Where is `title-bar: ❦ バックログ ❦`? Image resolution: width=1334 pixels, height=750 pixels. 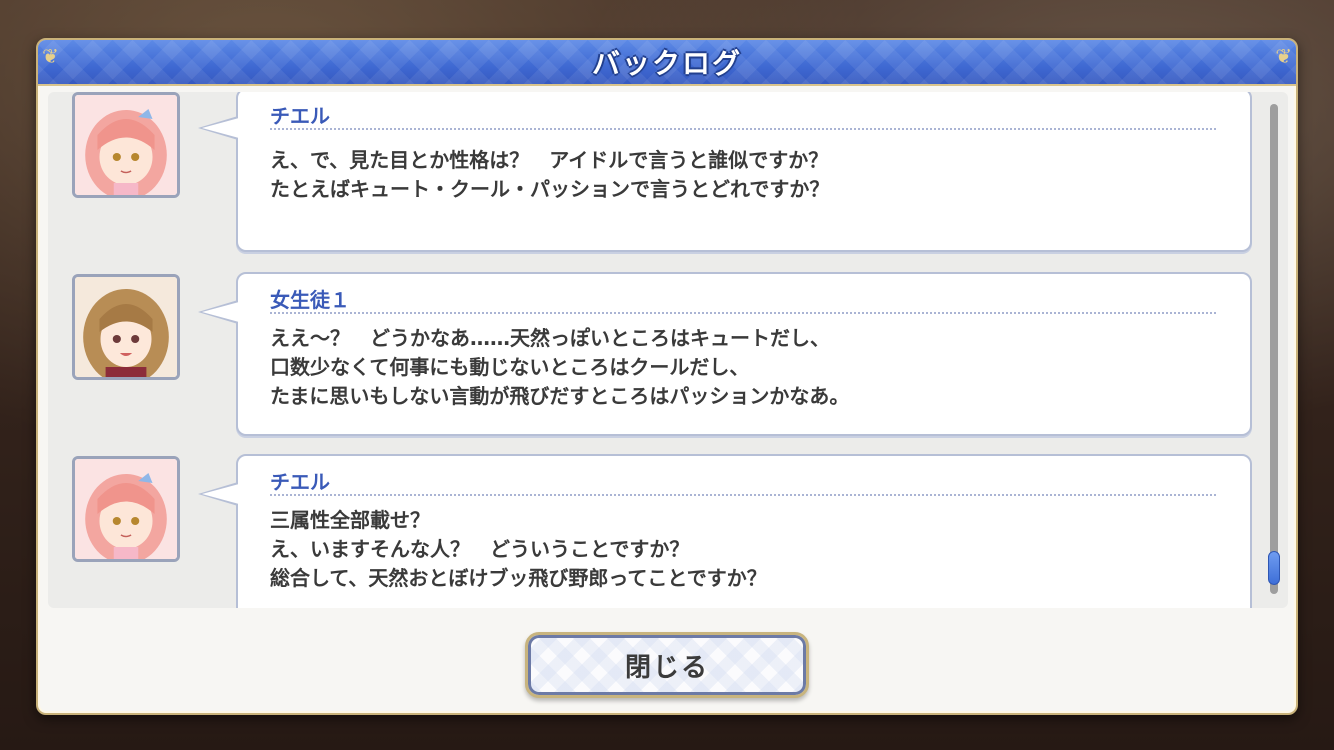 title-bar: ❦ バックログ ❦ is located at coordinates (667, 63).